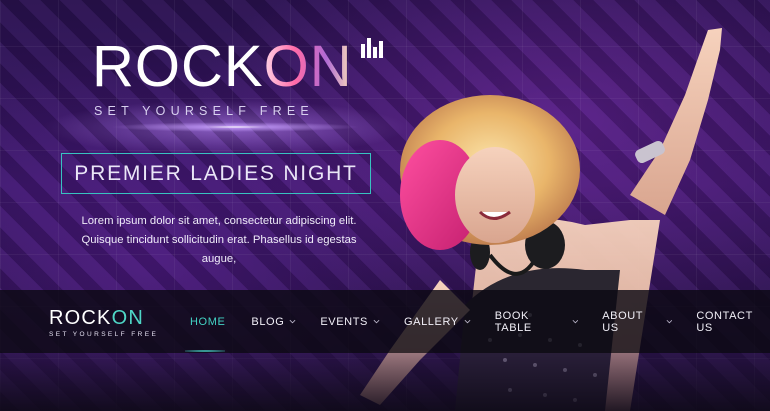 The width and height of the screenshot is (770, 411). Describe the element at coordinates (127, 318) in the screenshot. I see `navbar-logo-accent: ON` at that location.